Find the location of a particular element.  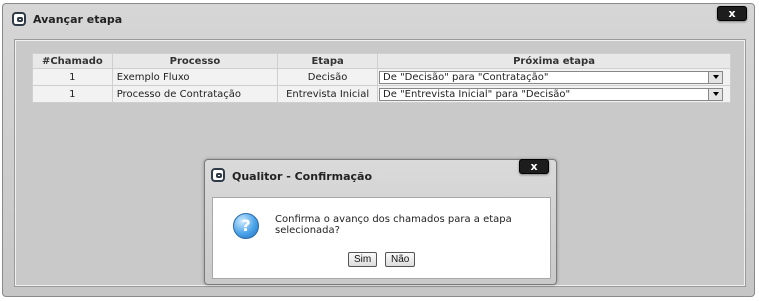

yes-button: Sim is located at coordinates (363, 259).